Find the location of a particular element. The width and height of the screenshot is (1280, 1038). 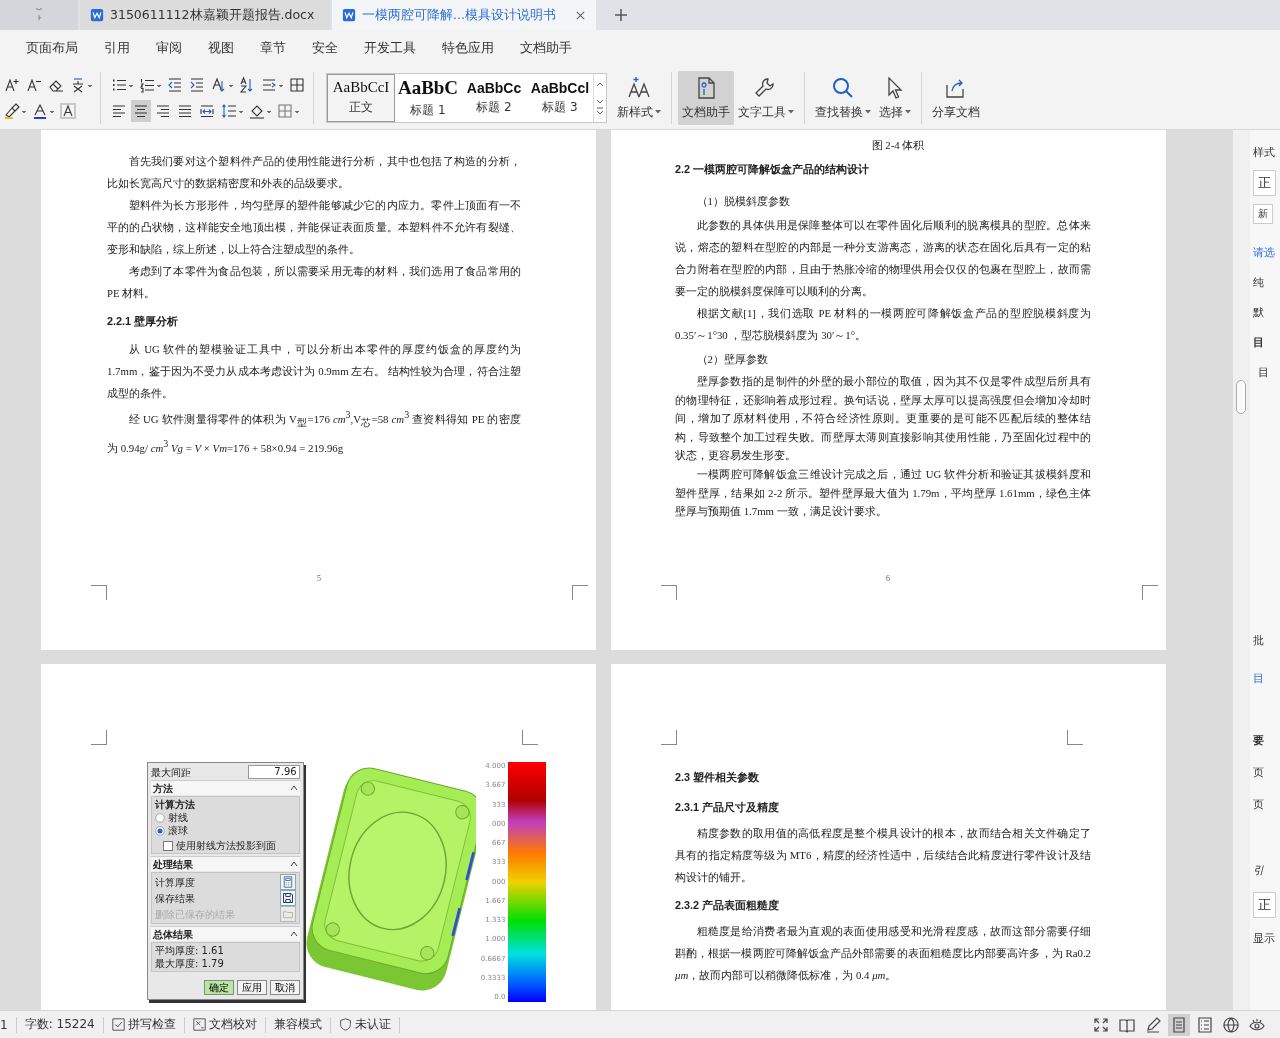

new-tab-icon is located at coordinates (621, 15).